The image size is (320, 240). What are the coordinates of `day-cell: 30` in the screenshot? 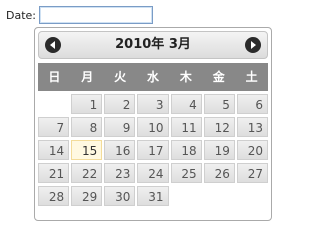 It's located at (120, 196).